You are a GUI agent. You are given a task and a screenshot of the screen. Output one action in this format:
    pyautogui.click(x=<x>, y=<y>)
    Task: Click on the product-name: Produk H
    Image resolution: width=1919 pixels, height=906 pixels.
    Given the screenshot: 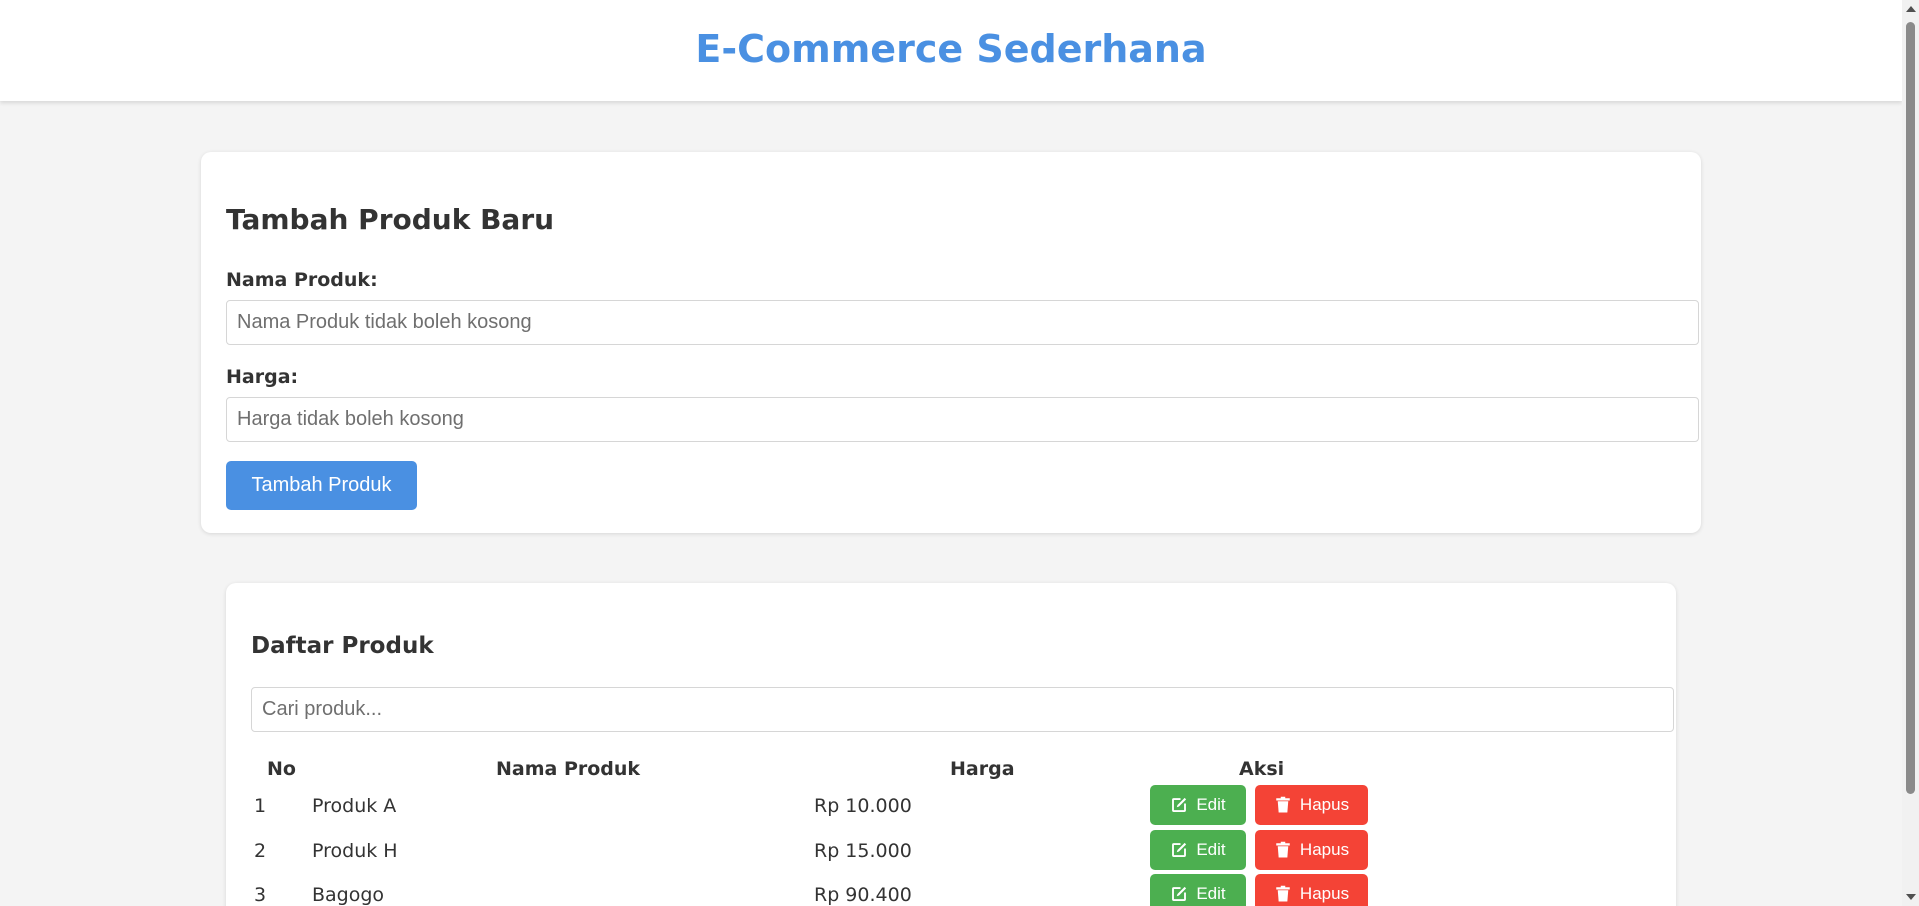 What is the action you would take?
    pyautogui.click(x=355, y=851)
    